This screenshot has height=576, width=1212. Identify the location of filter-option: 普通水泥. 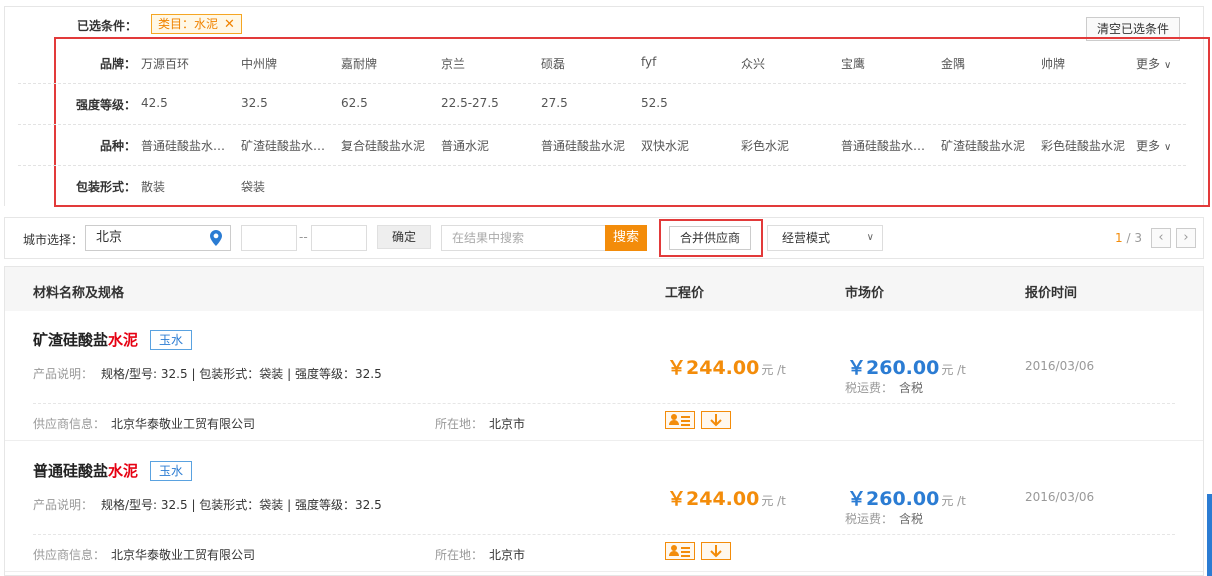
(489, 145).